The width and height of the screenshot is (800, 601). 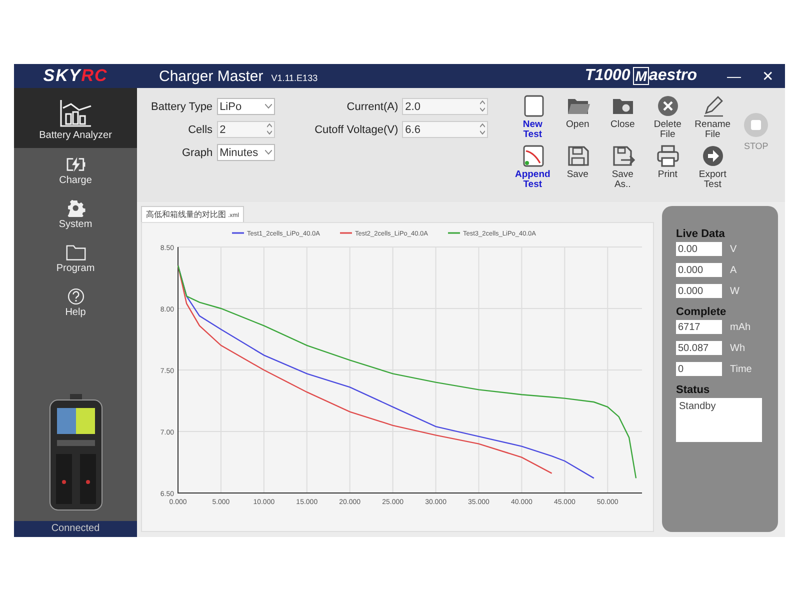 What do you see at coordinates (623, 119) in the screenshot?
I see `toolbar-button: Close` at bounding box center [623, 119].